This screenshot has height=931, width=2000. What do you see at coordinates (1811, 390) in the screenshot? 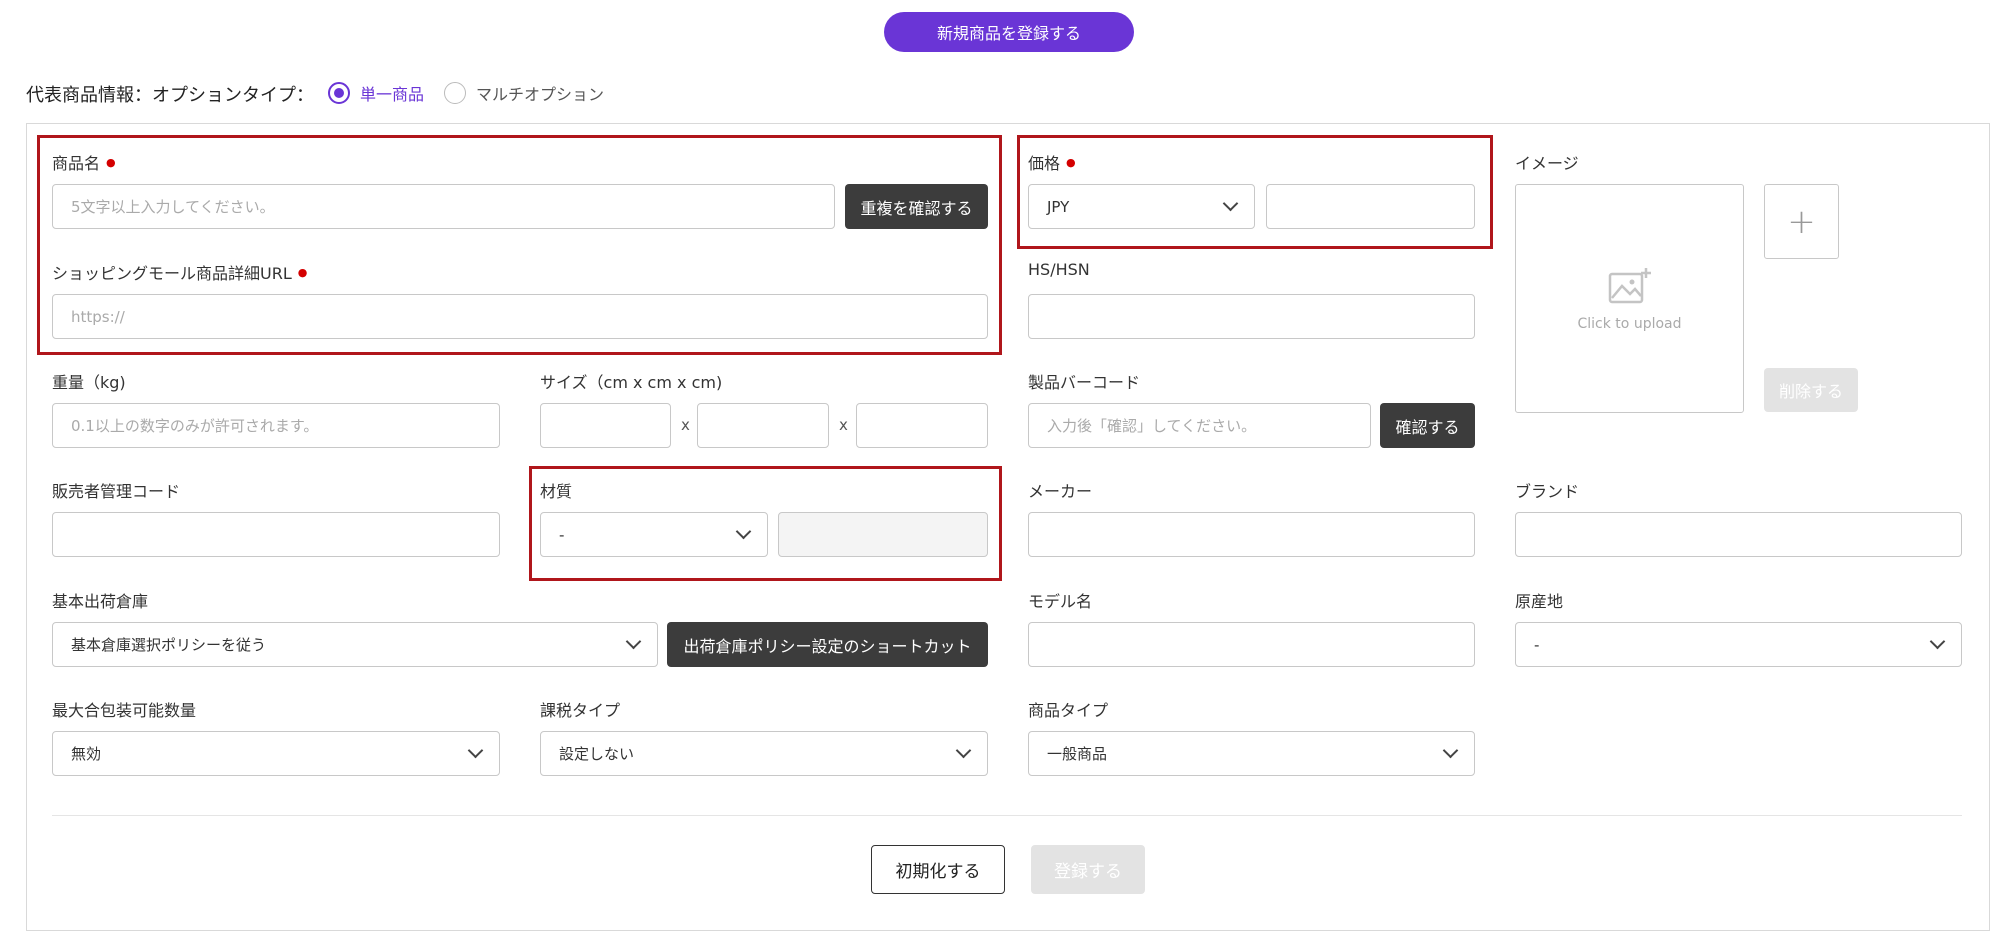
I see `delete-image-button: 削除する` at bounding box center [1811, 390].